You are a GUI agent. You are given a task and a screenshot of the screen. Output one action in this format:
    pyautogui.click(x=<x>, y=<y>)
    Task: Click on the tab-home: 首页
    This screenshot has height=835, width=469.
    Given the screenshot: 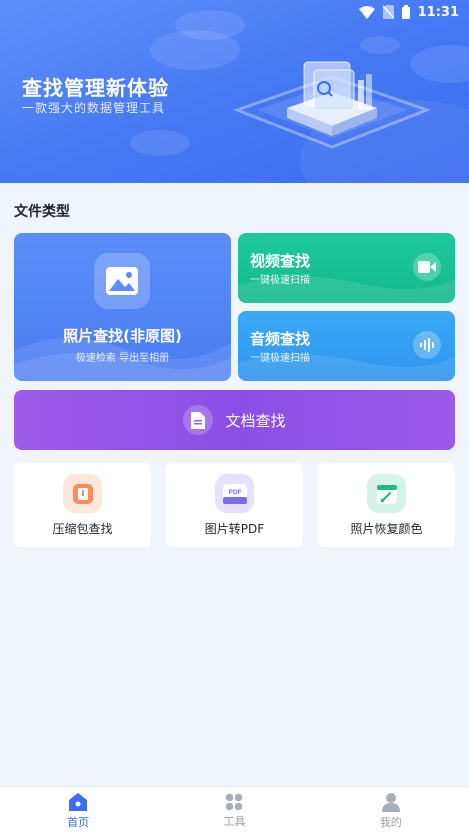 What is the action you would take?
    pyautogui.click(x=78, y=811)
    